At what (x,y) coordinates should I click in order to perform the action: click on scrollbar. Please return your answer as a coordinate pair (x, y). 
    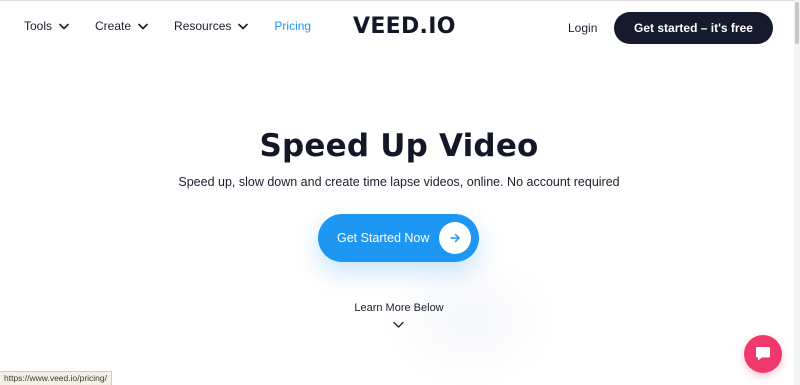
    Looking at the image, I should click on (797, 192).